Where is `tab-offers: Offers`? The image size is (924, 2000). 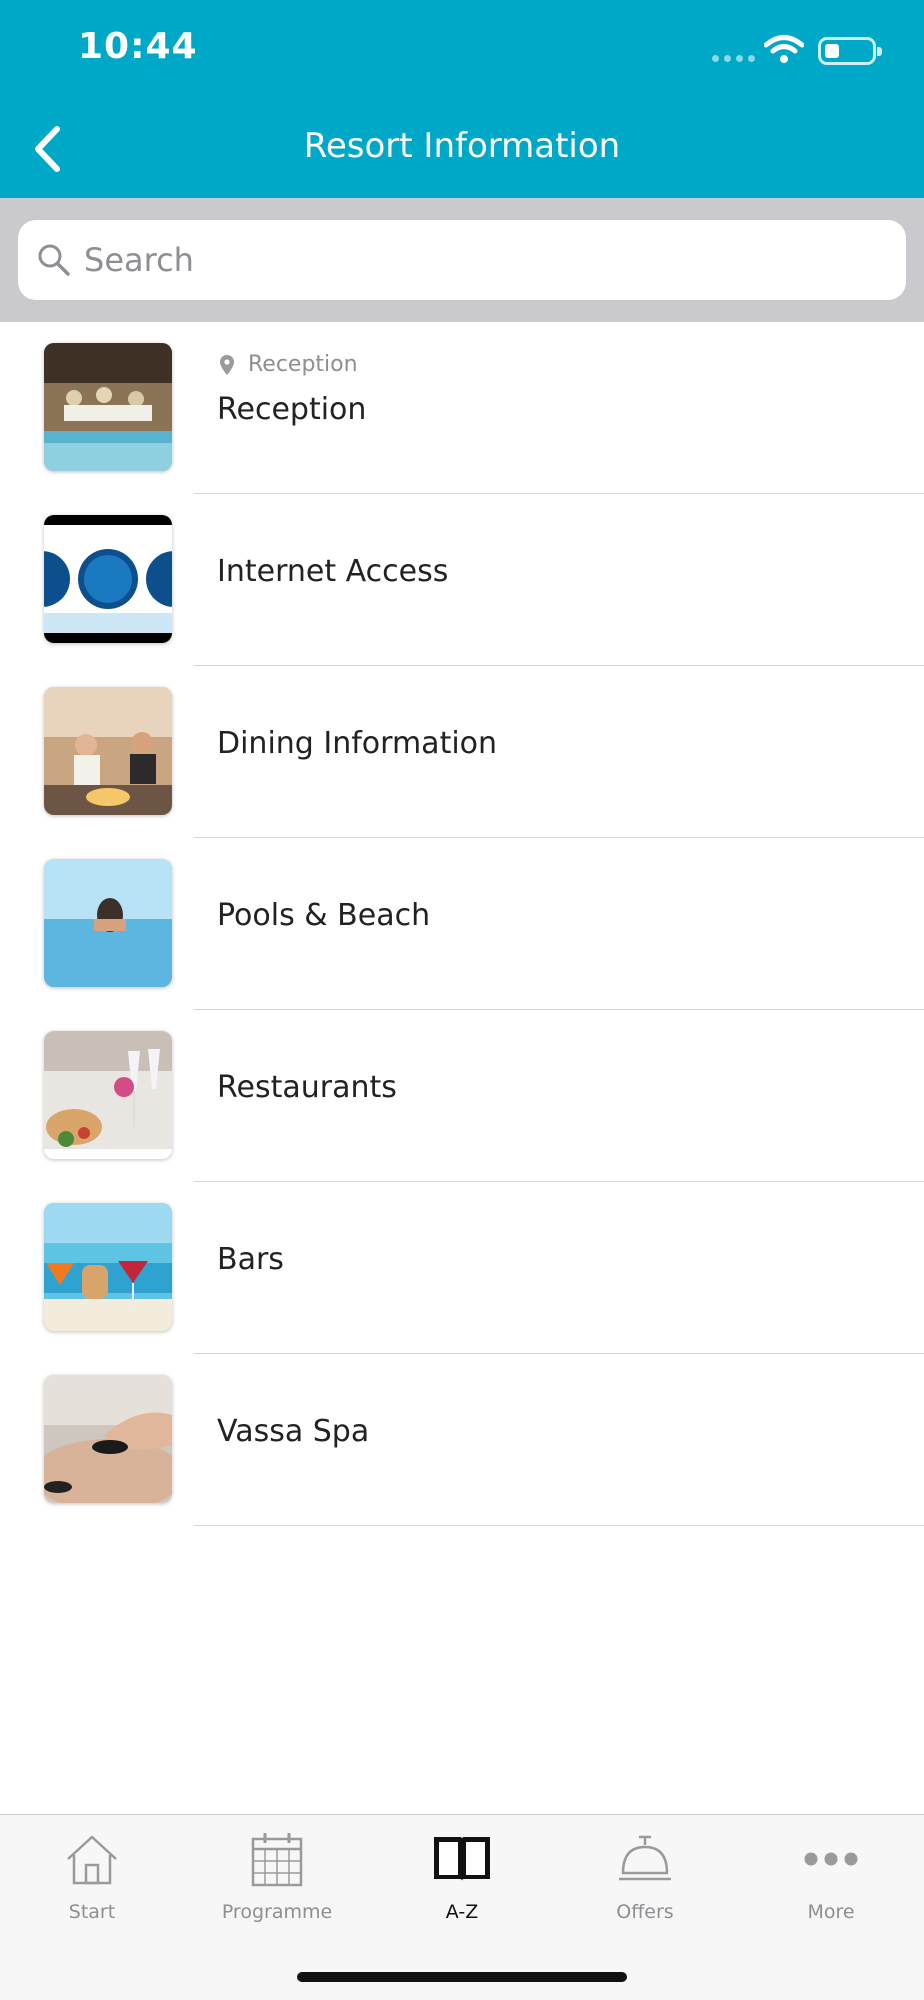
tab-offers: Offers is located at coordinates (645, 1884).